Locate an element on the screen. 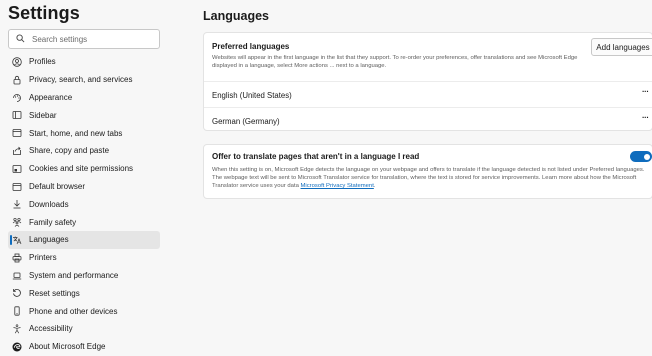 This screenshot has height=356, width=652. sidebar-item-label: About Microsoft Edge is located at coordinates (67, 347).